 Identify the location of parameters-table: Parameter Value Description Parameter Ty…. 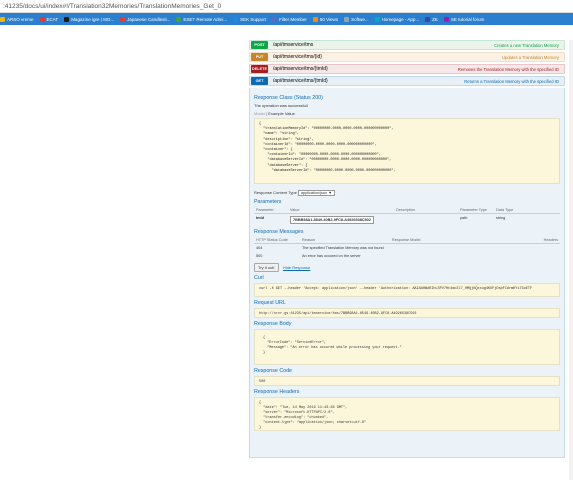
(407, 216).